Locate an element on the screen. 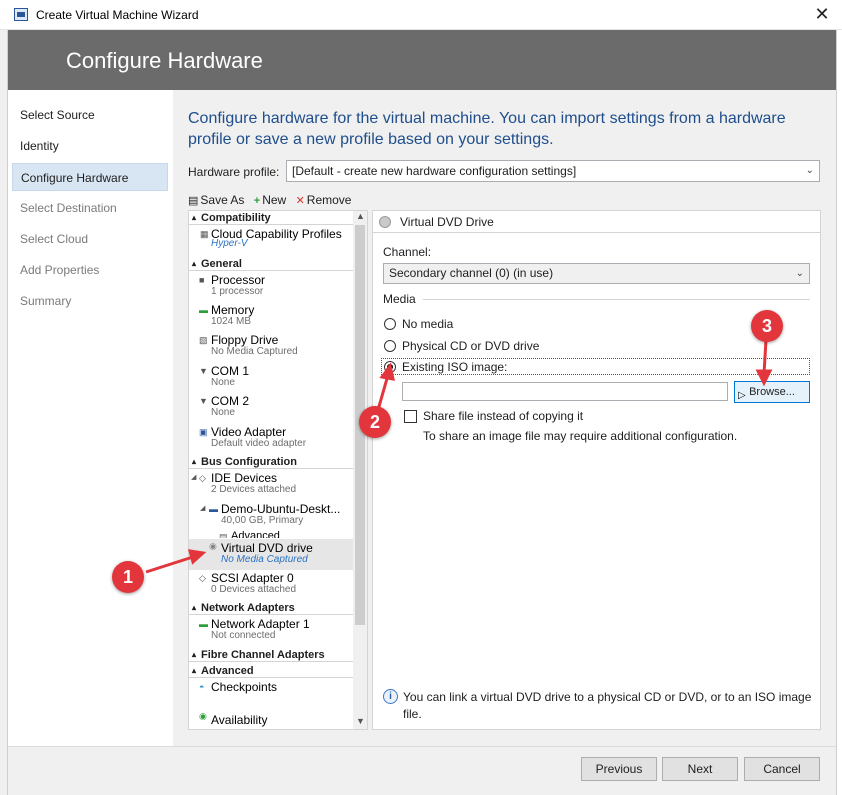 The height and width of the screenshot is (795, 842). tree-item-availability: ◉ Availability is located at coordinates (271, 719).